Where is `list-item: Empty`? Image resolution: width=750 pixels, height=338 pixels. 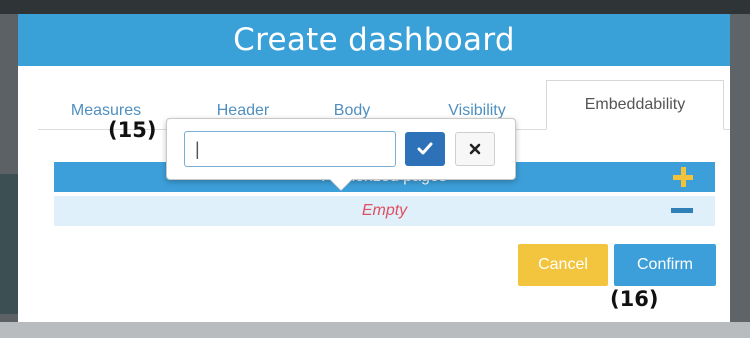 list-item: Empty is located at coordinates (384, 211).